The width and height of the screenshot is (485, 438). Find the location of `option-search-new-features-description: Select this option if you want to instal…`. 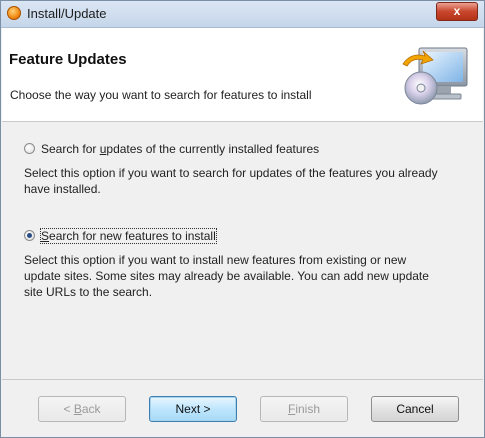

option-search-new-features-description: Select this option if you want to instal… is located at coordinates (226, 276).